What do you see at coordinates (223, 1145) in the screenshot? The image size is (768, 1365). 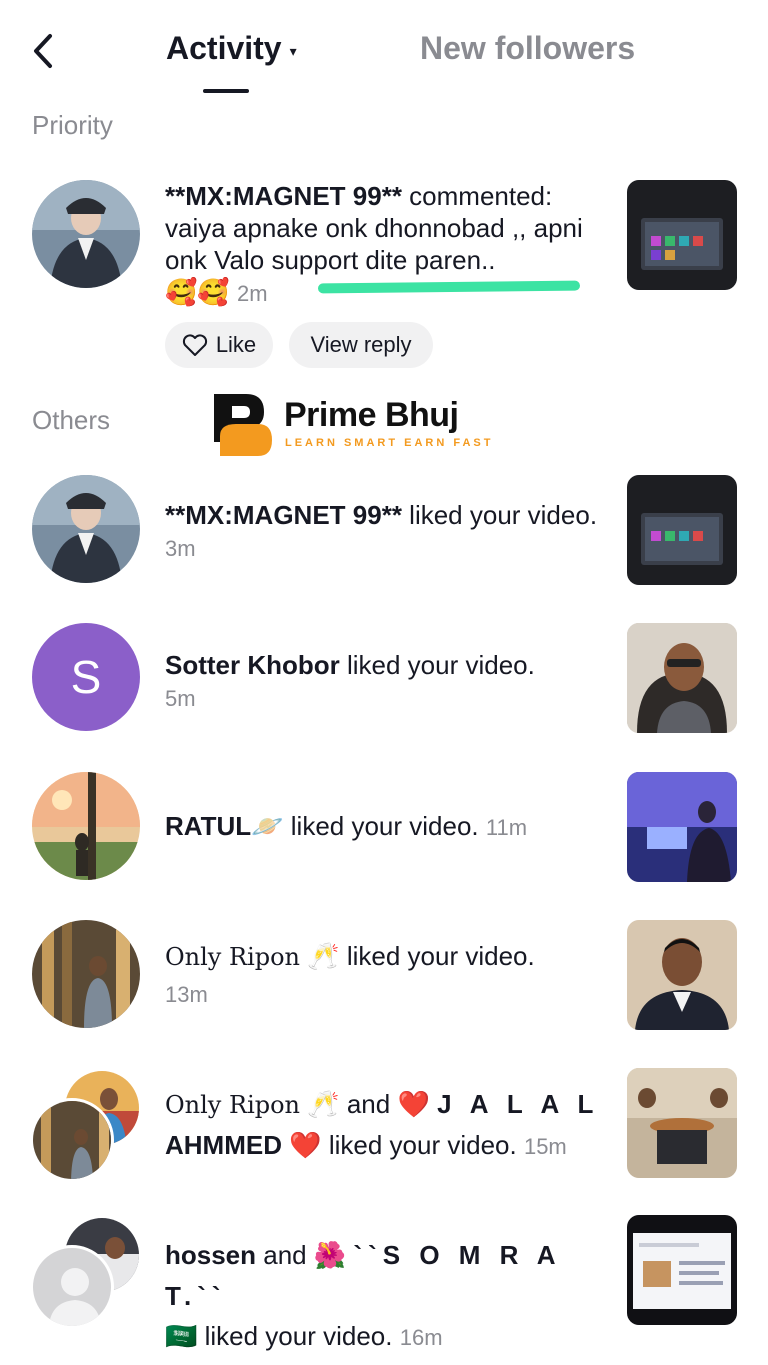 I see `username-secondary-cont: AHMMED` at bounding box center [223, 1145].